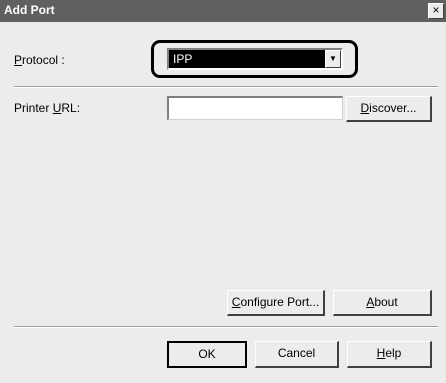 This screenshot has height=383, width=446. Describe the element at coordinates (226, 87) in the screenshot. I see `separator-top` at that location.